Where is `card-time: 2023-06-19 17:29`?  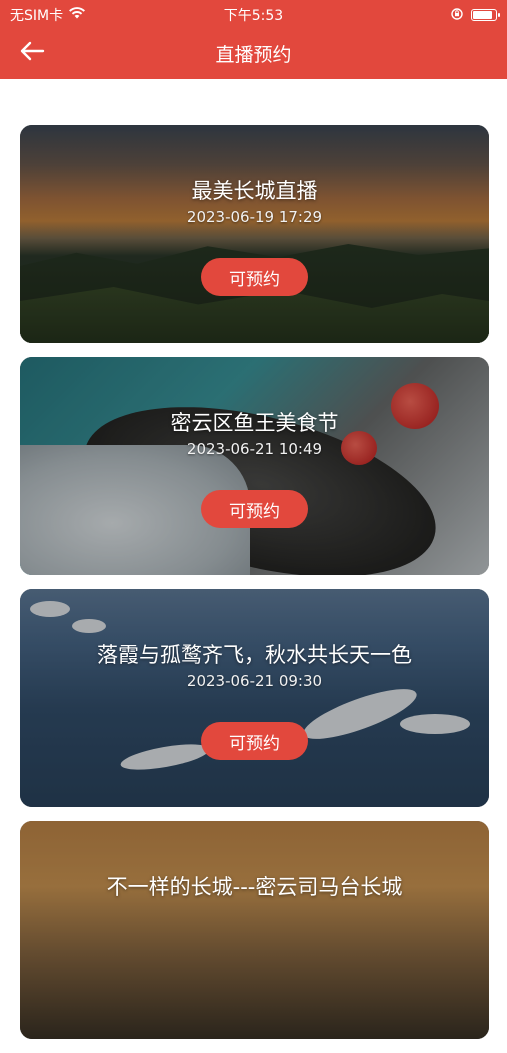
card-time: 2023-06-19 17:29 is located at coordinates (254, 217).